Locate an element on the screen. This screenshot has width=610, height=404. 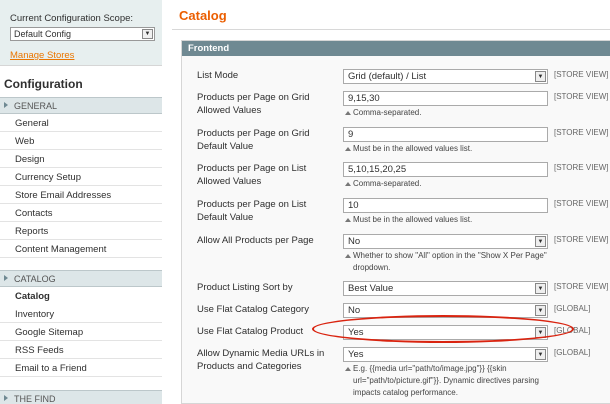
nav-section-header-the-find: THE FIND is located at coordinates (81, 397).